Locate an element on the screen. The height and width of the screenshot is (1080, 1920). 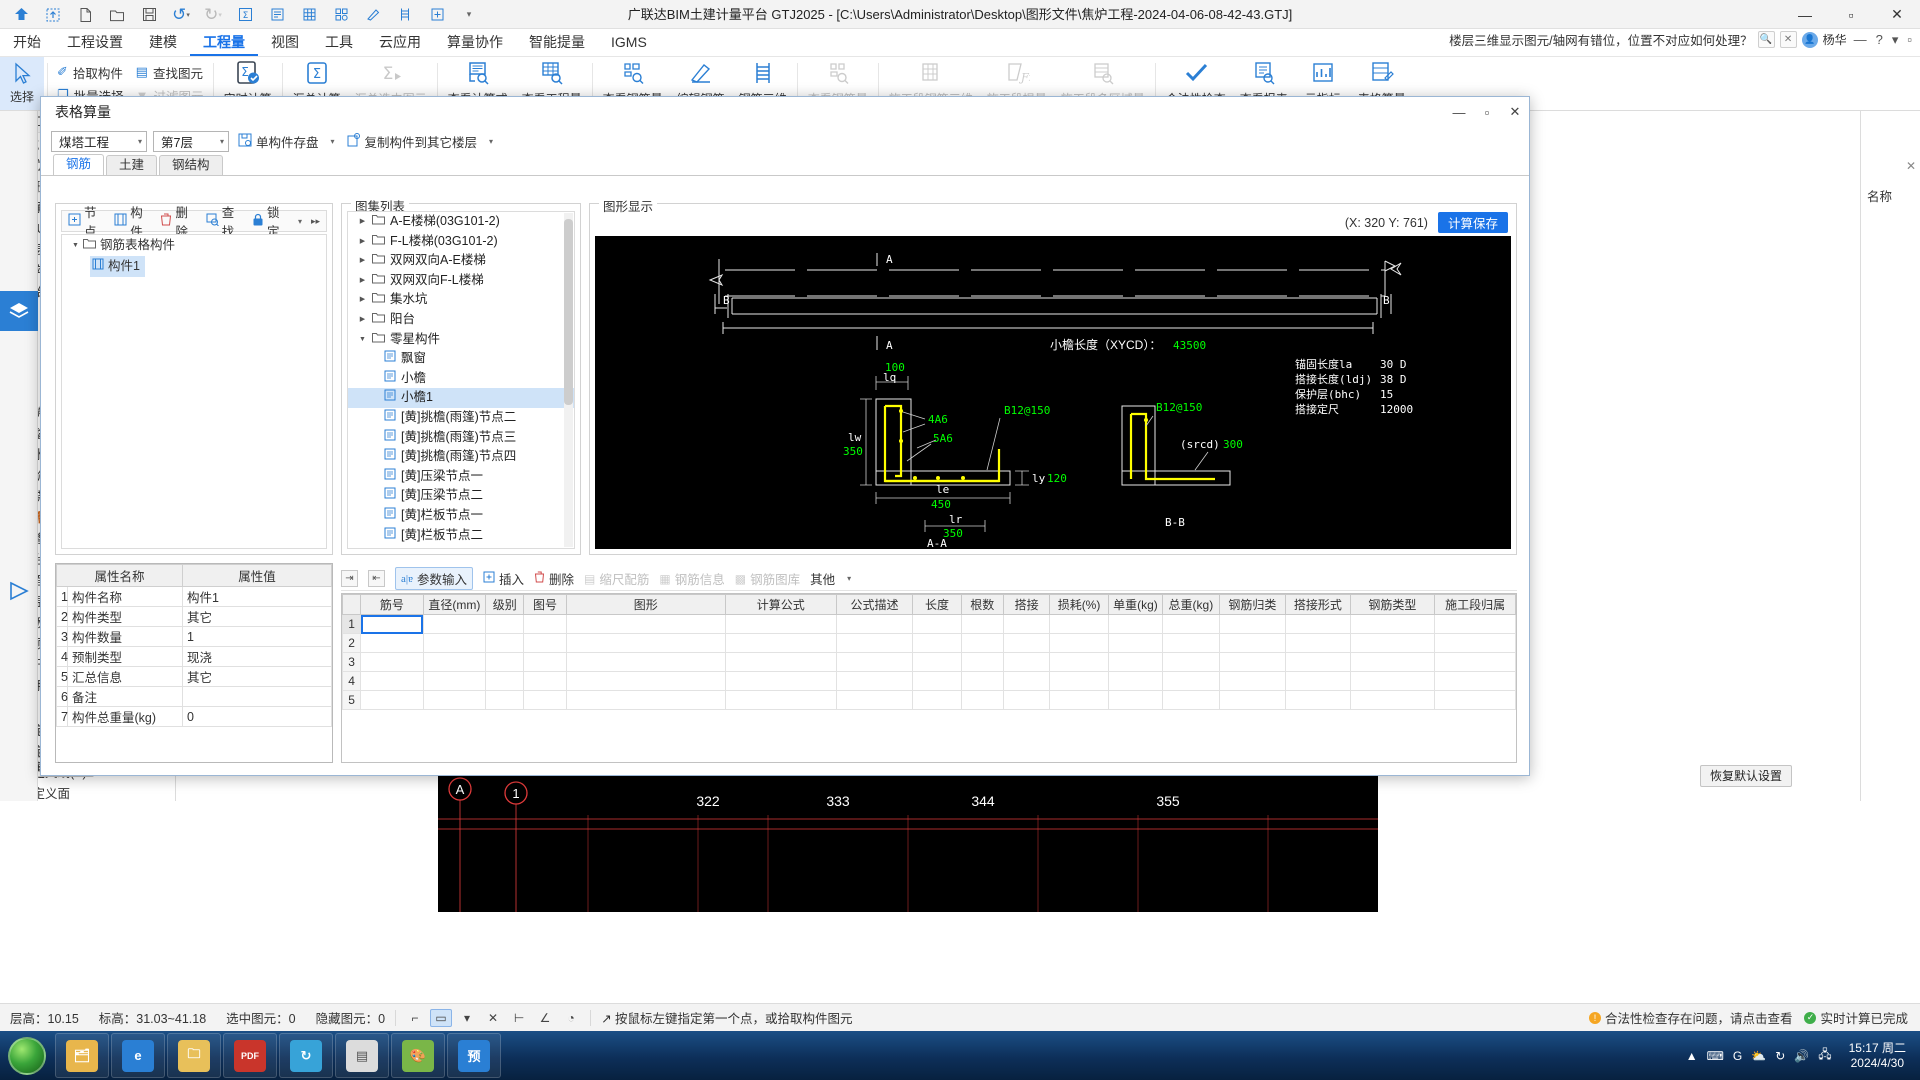
pick-component-button: ✐ 拾取构件 is located at coordinates (90, 72).